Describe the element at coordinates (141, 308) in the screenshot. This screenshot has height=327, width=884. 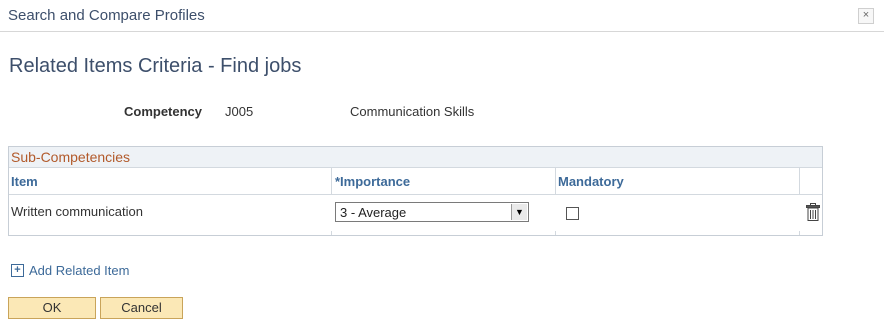
I see `cancel-button: Cancel` at that location.